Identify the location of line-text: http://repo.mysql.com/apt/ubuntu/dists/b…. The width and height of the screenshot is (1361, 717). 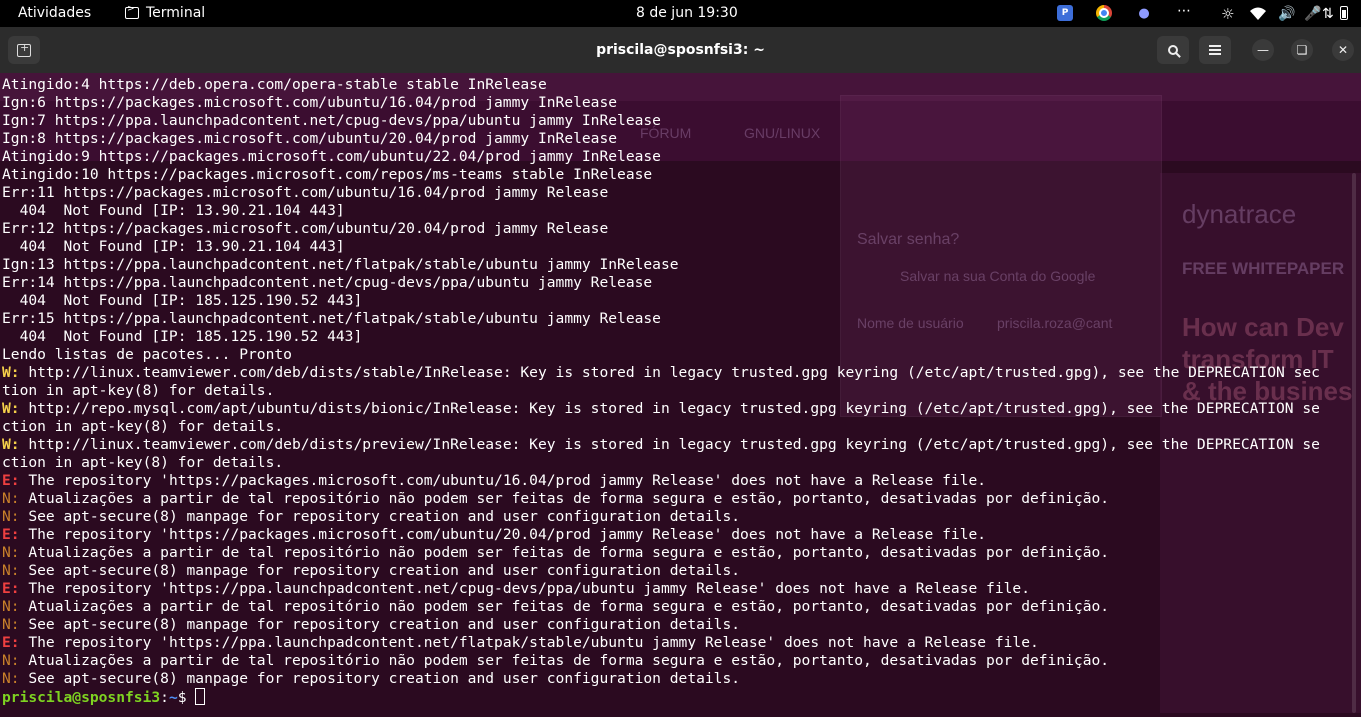
(669, 408).